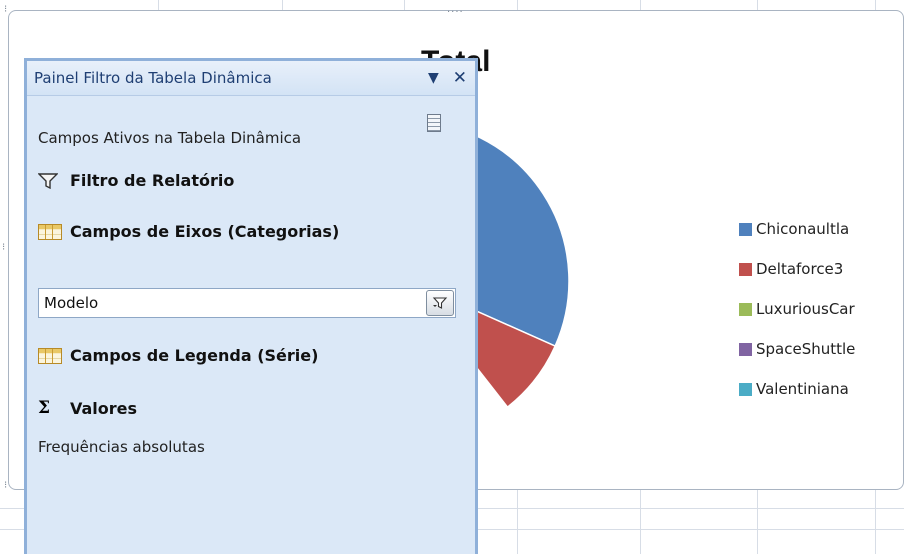  I want to click on chevron-down-icon: ▼, so click(433, 78).